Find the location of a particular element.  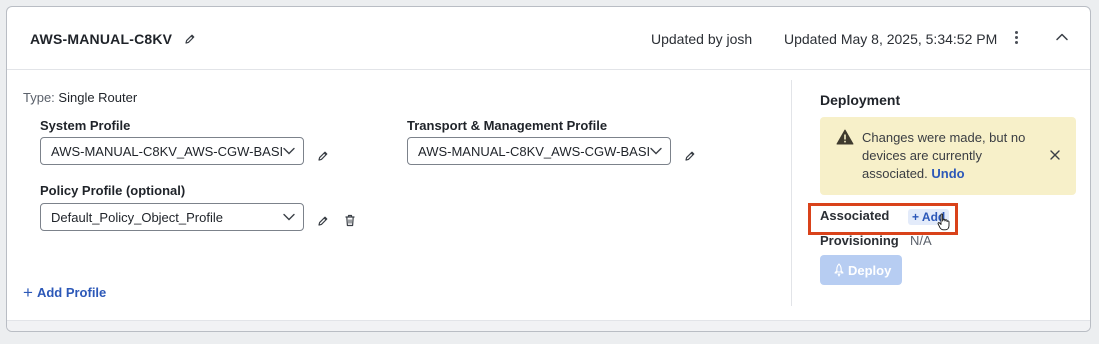

transport-profile-value: AWS-MANUAL-C8KV_AWS-CGW-BASI is located at coordinates (534, 151).